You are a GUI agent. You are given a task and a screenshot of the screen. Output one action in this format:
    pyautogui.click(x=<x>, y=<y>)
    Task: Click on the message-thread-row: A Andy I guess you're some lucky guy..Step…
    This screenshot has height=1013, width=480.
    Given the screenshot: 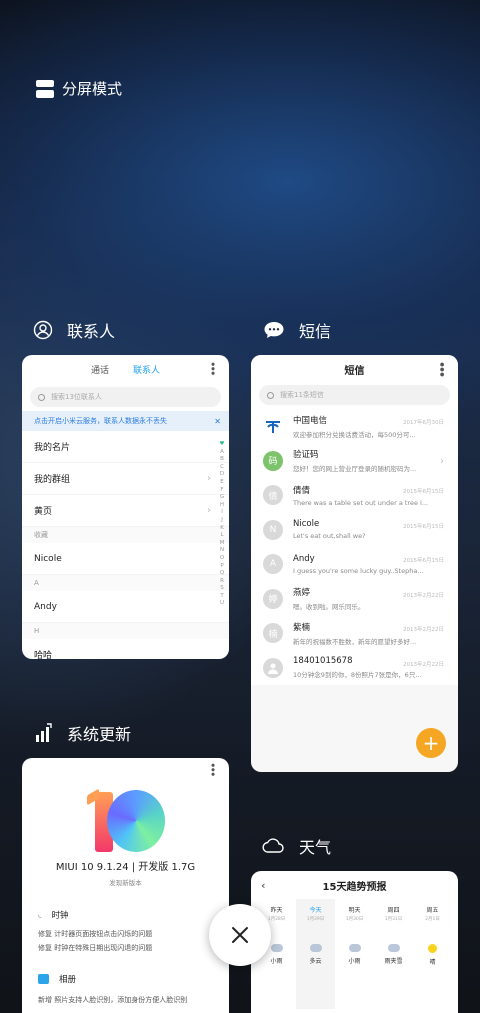 What is the action you would take?
    pyautogui.click(x=354, y=564)
    